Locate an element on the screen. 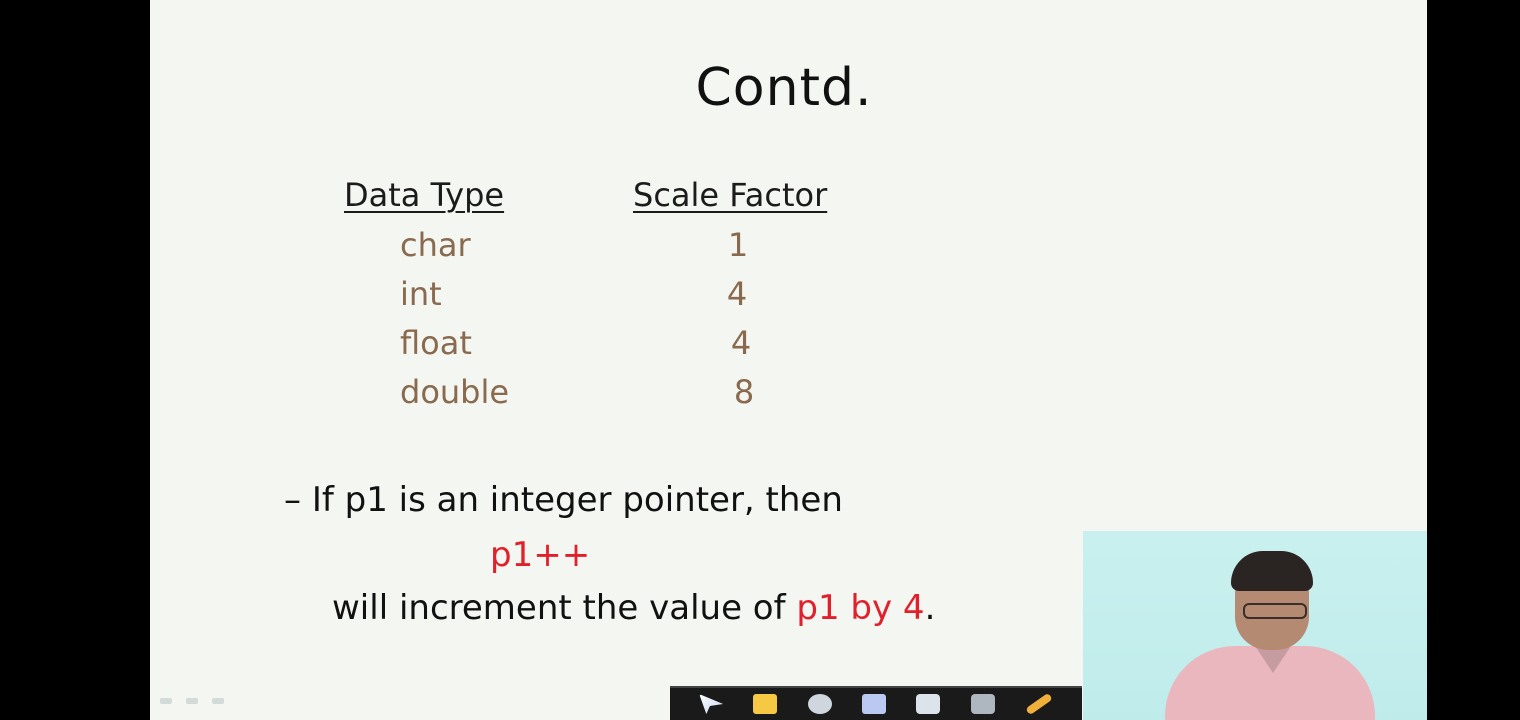  pen-icon is located at coordinates (873, 704).